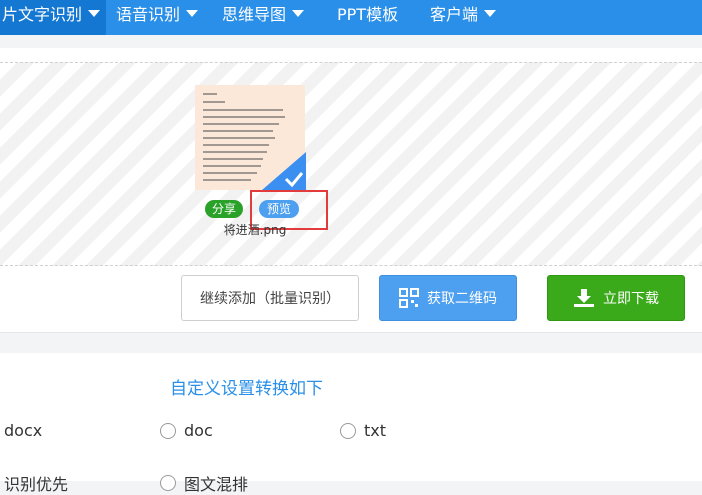  Describe the element at coordinates (42, 14) in the screenshot. I see `nav-item-label: 片文字识别` at that location.